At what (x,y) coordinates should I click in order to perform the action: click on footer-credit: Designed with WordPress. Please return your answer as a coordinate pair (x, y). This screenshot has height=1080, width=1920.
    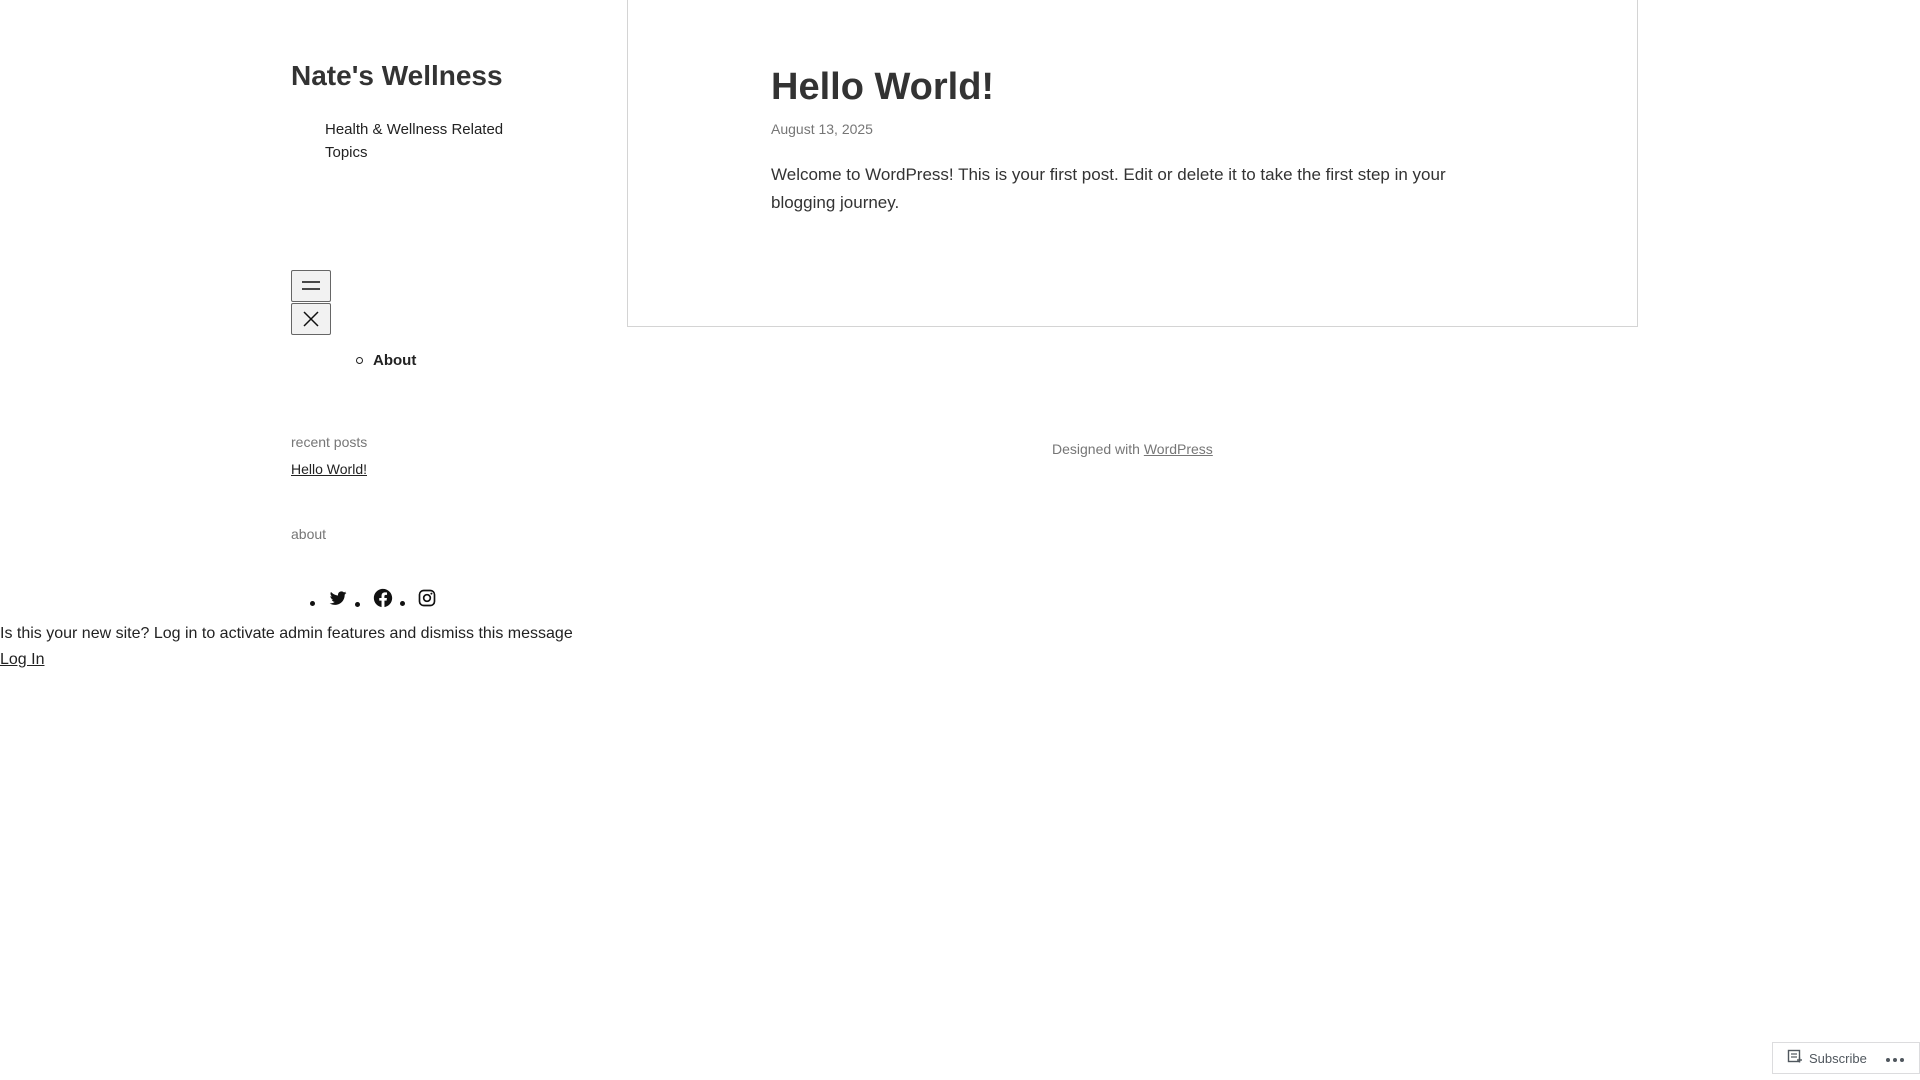
    Looking at the image, I should click on (1132, 449).